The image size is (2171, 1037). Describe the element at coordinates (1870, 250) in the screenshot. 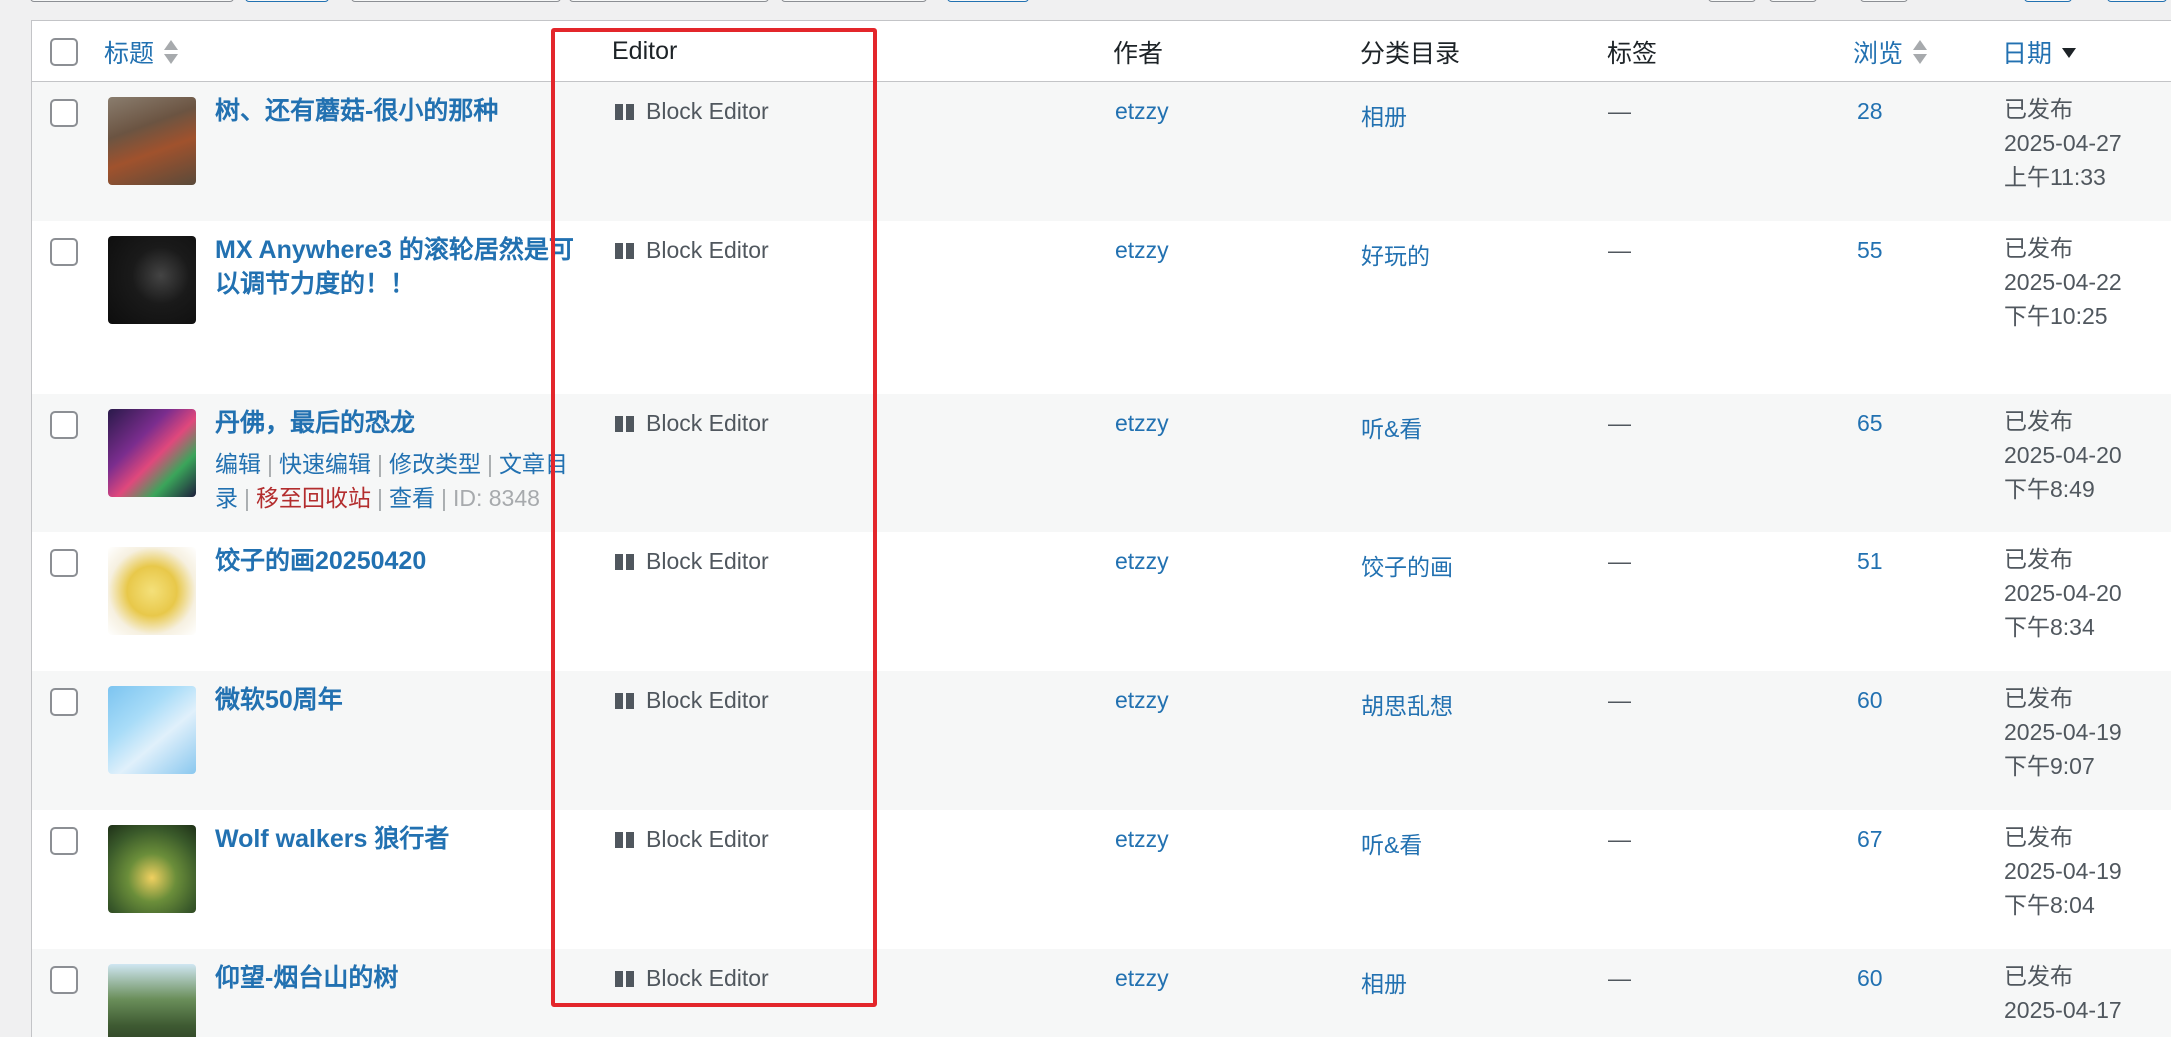

I see `views-count: 55` at that location.